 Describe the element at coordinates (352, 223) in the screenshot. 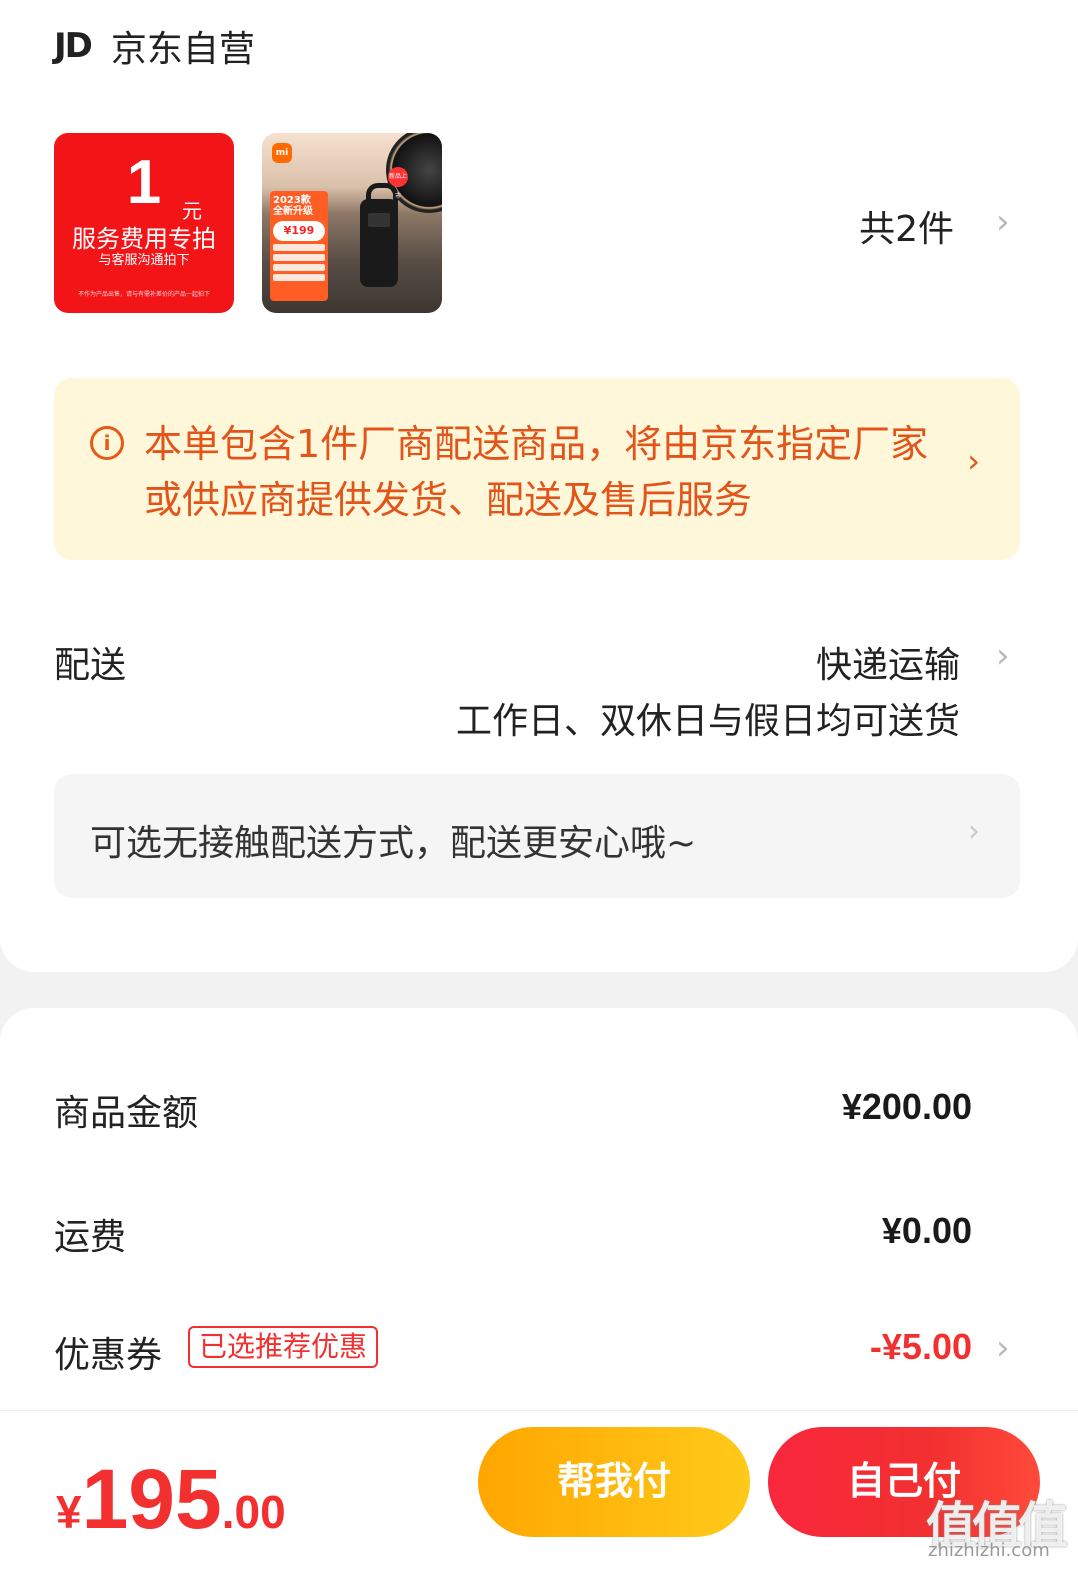

I see `air-pump-thumbnail: mi 2023款 全新升级 ¥199 新品上市` at that location.